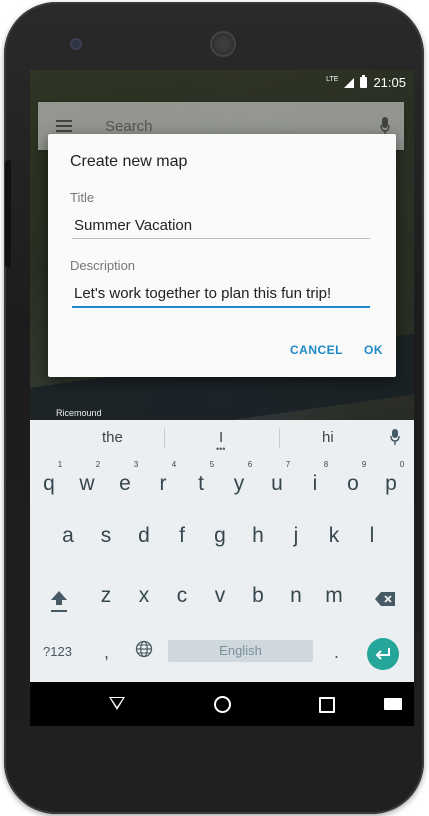  What do you see at coordinates (336, 652) in the screenshot?
I see `period-key: .` at bounding box center [336, 652].